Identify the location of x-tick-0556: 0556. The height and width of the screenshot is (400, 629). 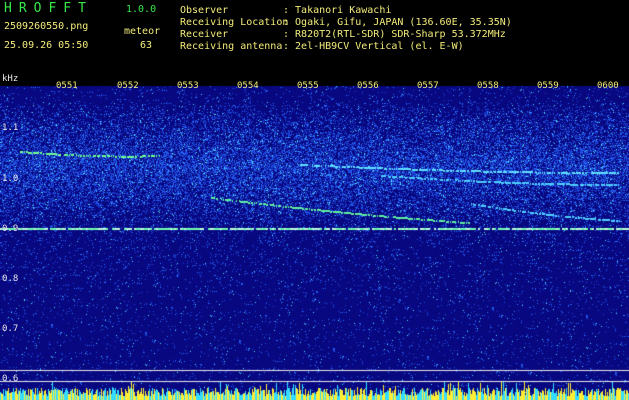
(368, 86).